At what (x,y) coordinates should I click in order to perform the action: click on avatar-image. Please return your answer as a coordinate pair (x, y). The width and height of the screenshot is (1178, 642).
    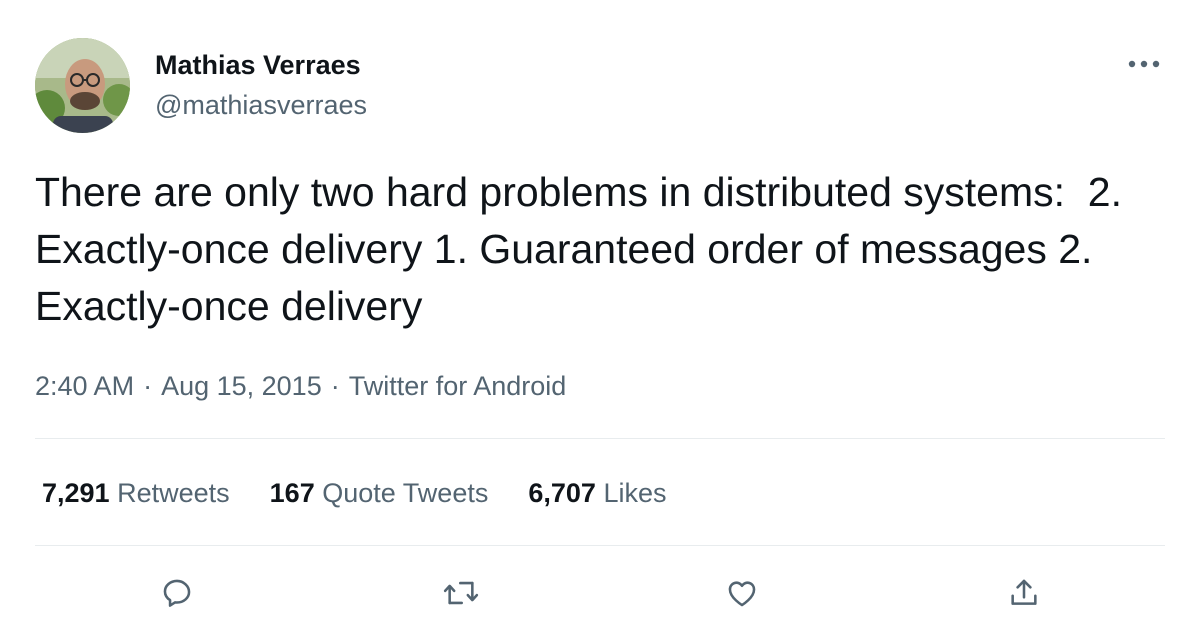
    Looking at the image, I should click on (82, 85).